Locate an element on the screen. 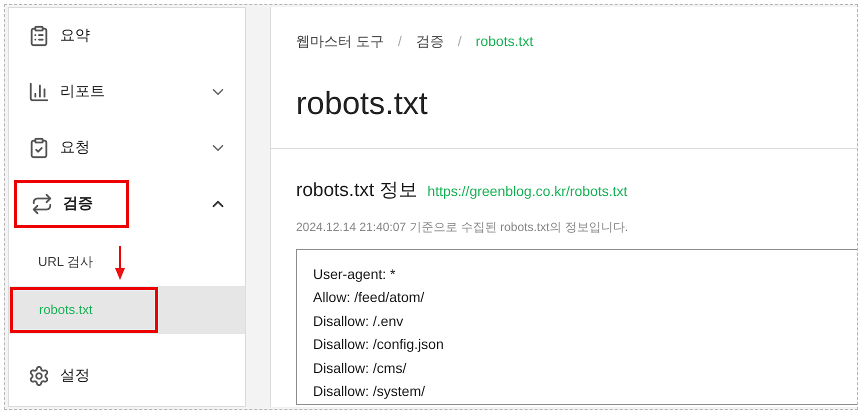 This screenshot has height=414, width=862. page-title: robots.txt is located at coordinates (362, 103).